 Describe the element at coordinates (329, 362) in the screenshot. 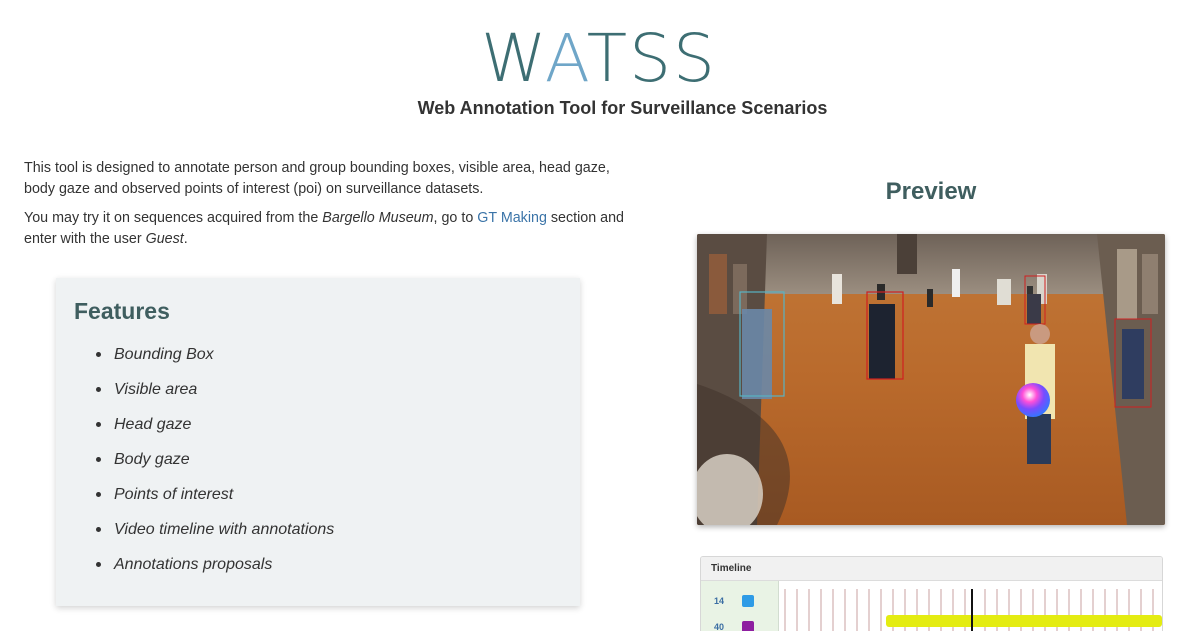

I see `feature-item: Bounding Box` at that location.